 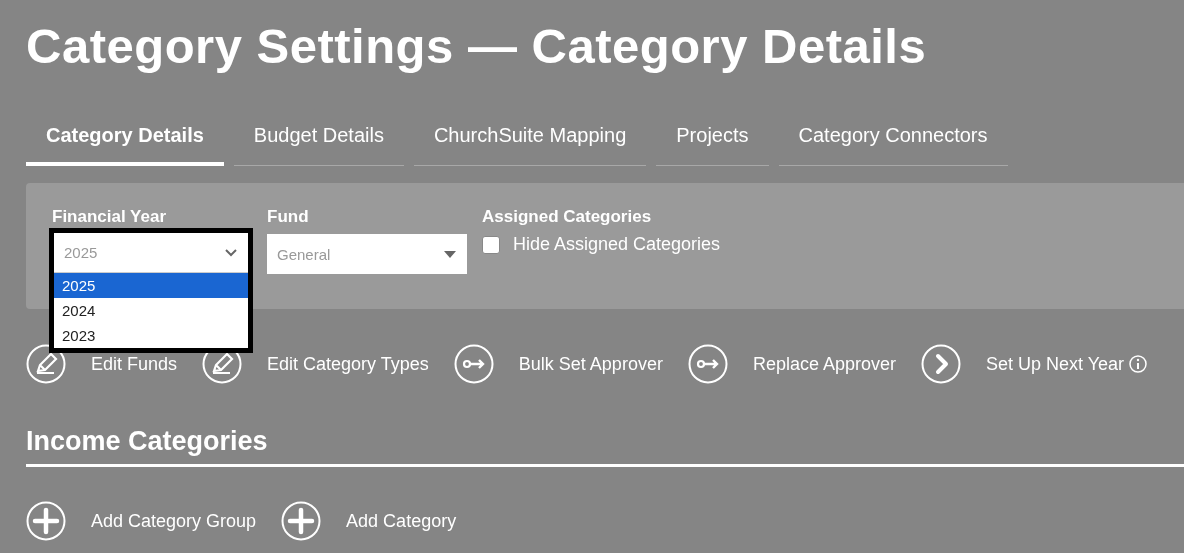 What do you see at coordinates (477, 46) in the screenshot?
I see `page-title: Category Settings — Category Details` at bounding box center [477, 46].